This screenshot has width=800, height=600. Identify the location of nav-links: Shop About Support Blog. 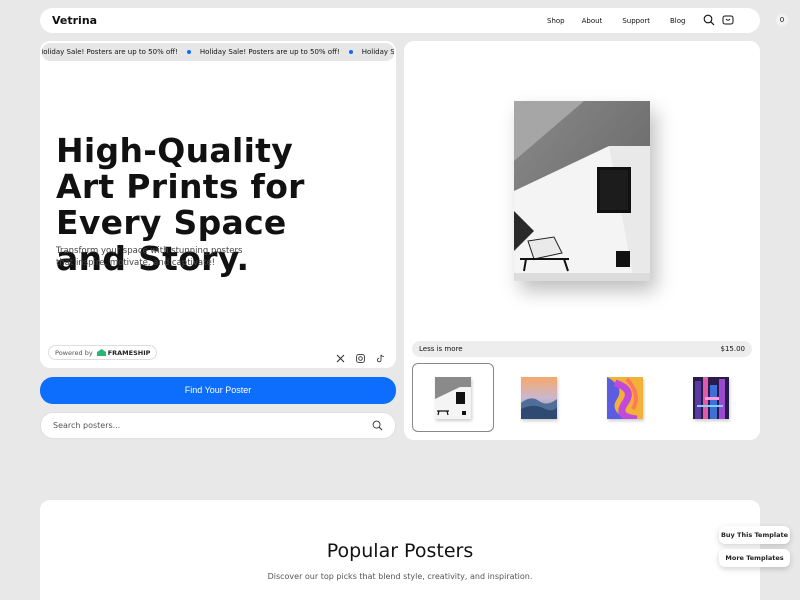
(626, 21).